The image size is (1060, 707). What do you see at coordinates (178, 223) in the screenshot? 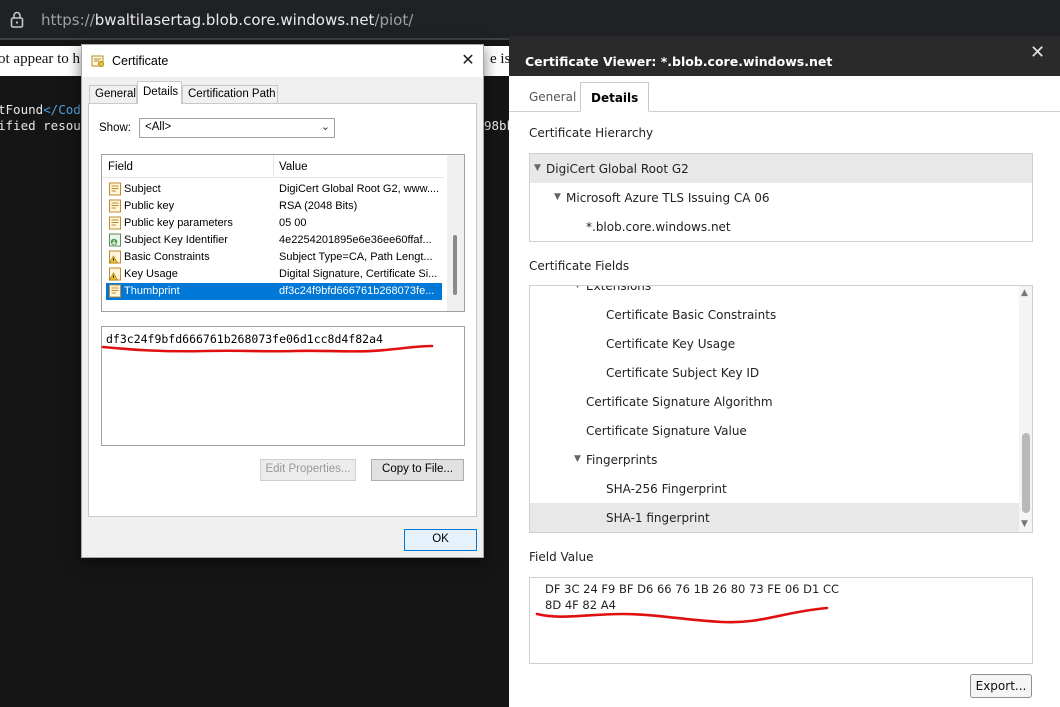
I see `field-name: Public key parameters` at bounding box center [178, 223].